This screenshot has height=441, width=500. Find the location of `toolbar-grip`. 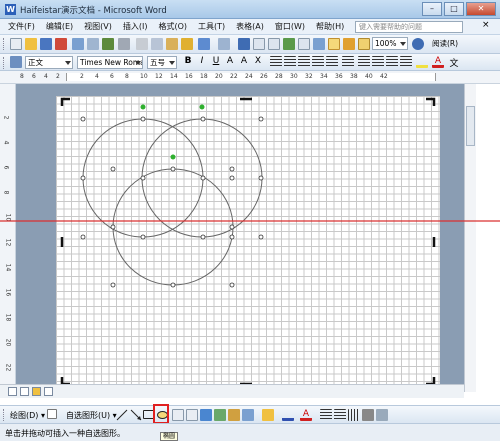

toolbar-grip is located at coordinates (4, 415).